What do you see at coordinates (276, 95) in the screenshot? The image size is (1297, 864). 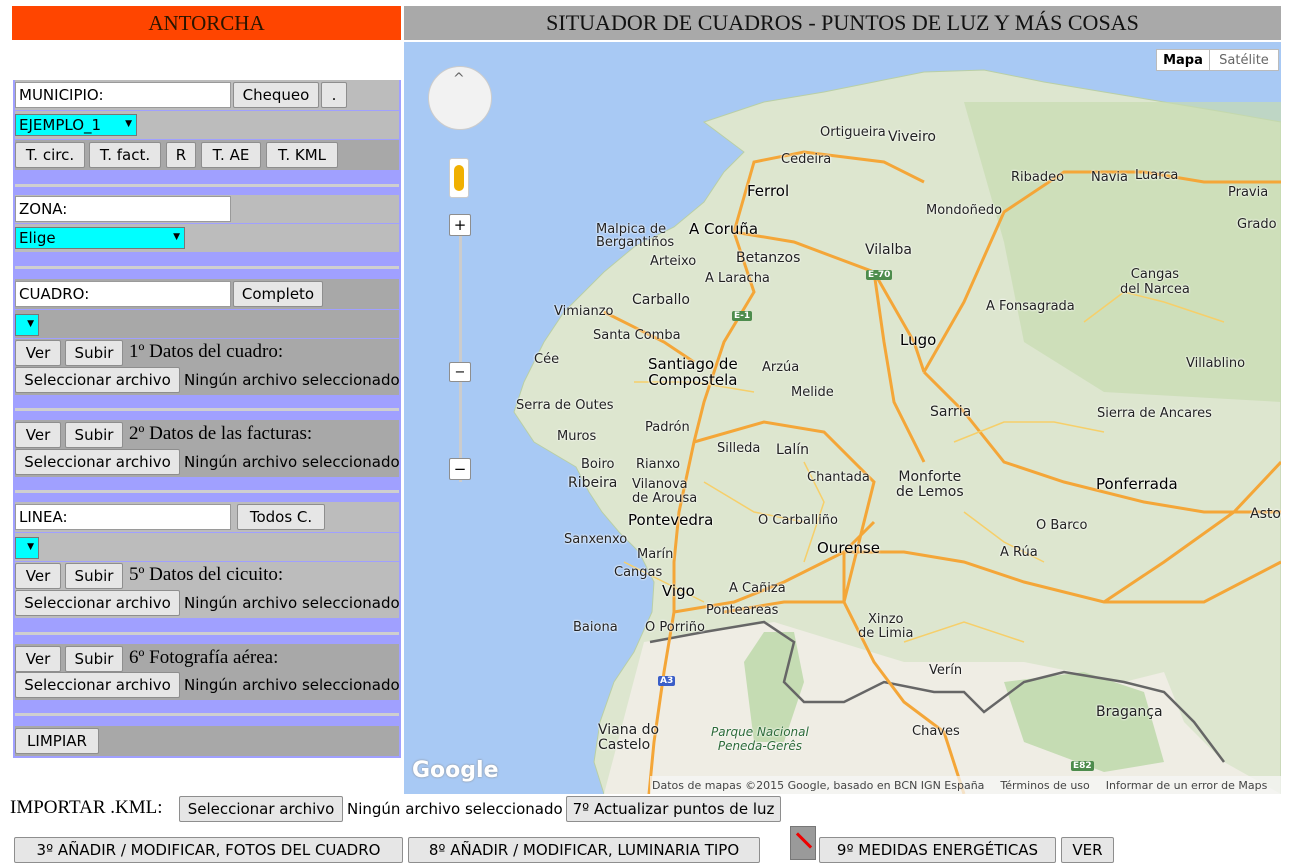 I see `check-button: Chequeo` at bounding box center [276, 95].